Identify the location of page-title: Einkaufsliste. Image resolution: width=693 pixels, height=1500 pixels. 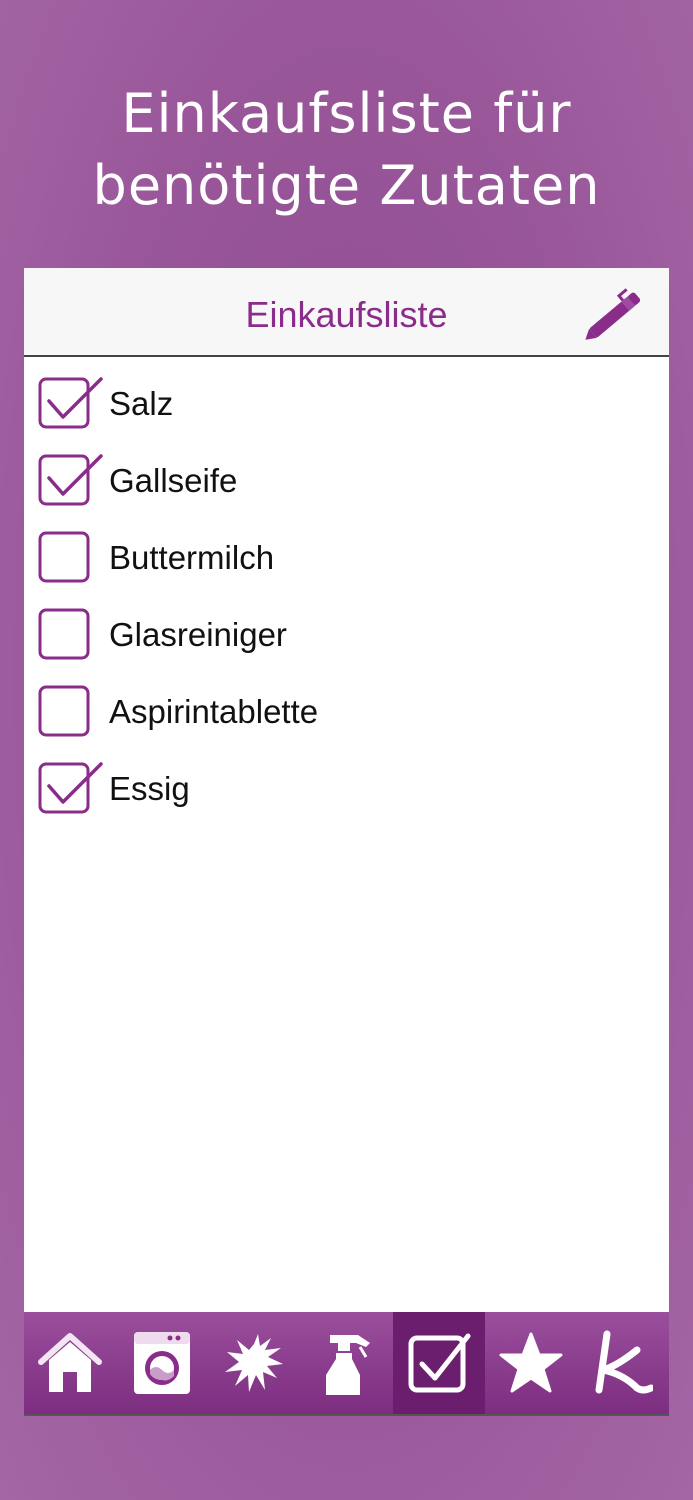
(346, 314).